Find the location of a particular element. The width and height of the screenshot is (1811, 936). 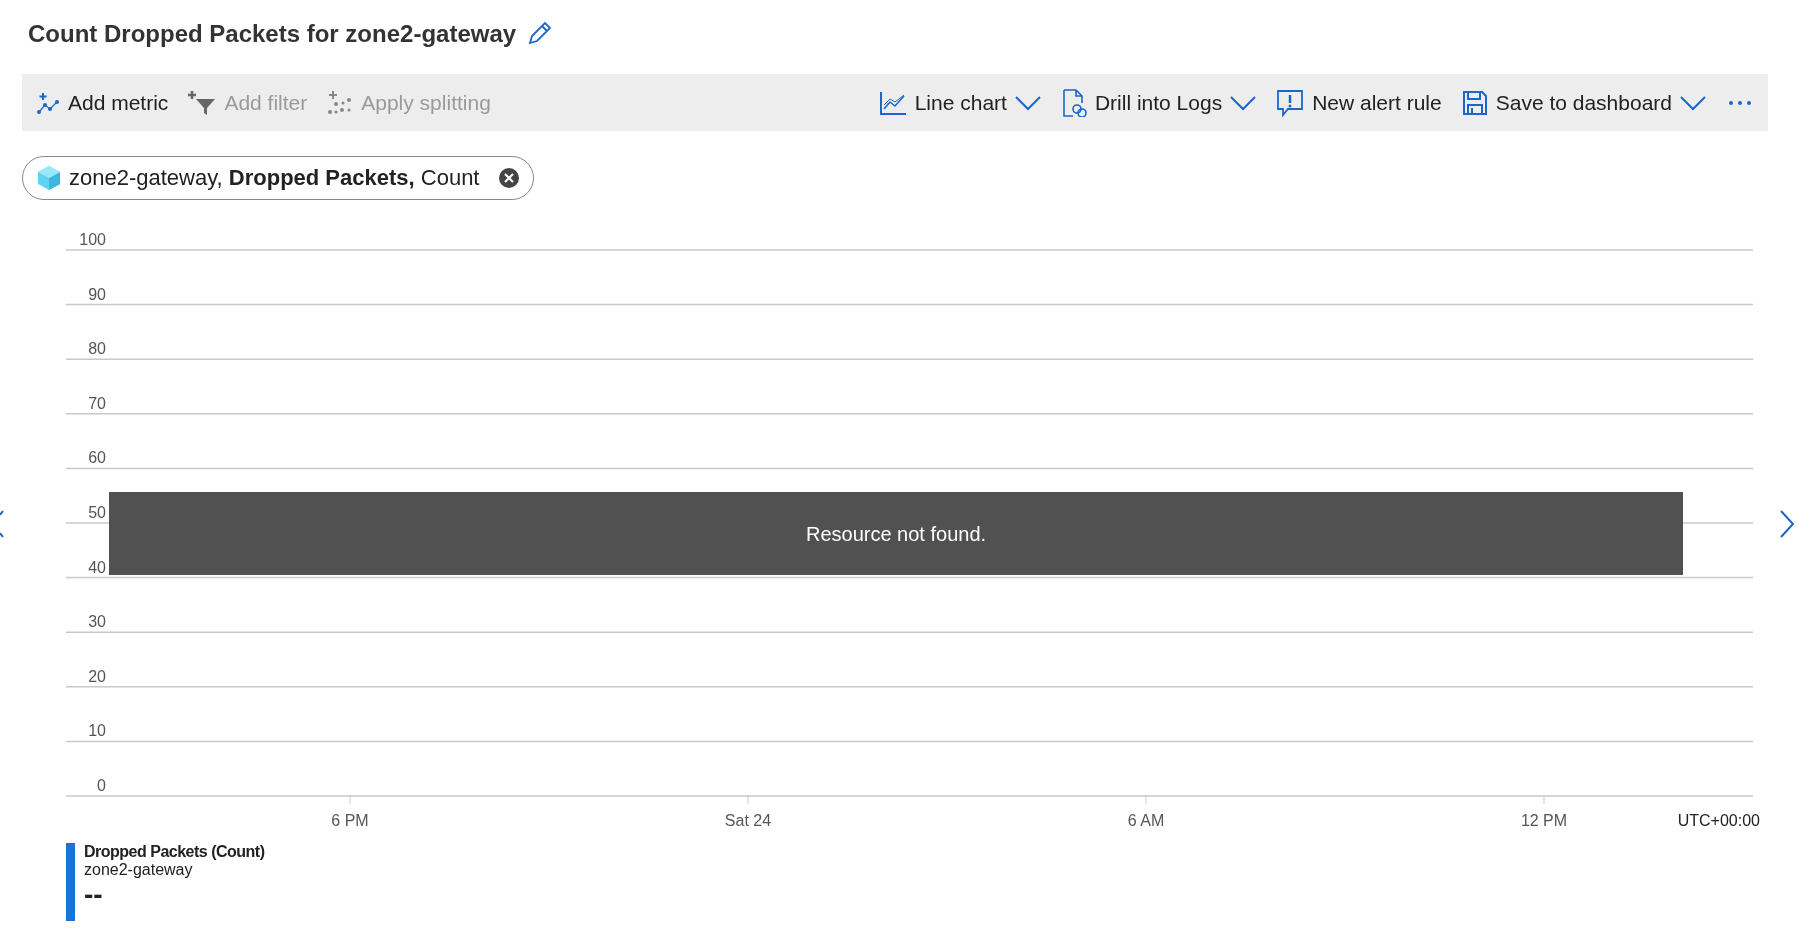

x-axis-label: 12 PM is located at coordinates (1544, 820).